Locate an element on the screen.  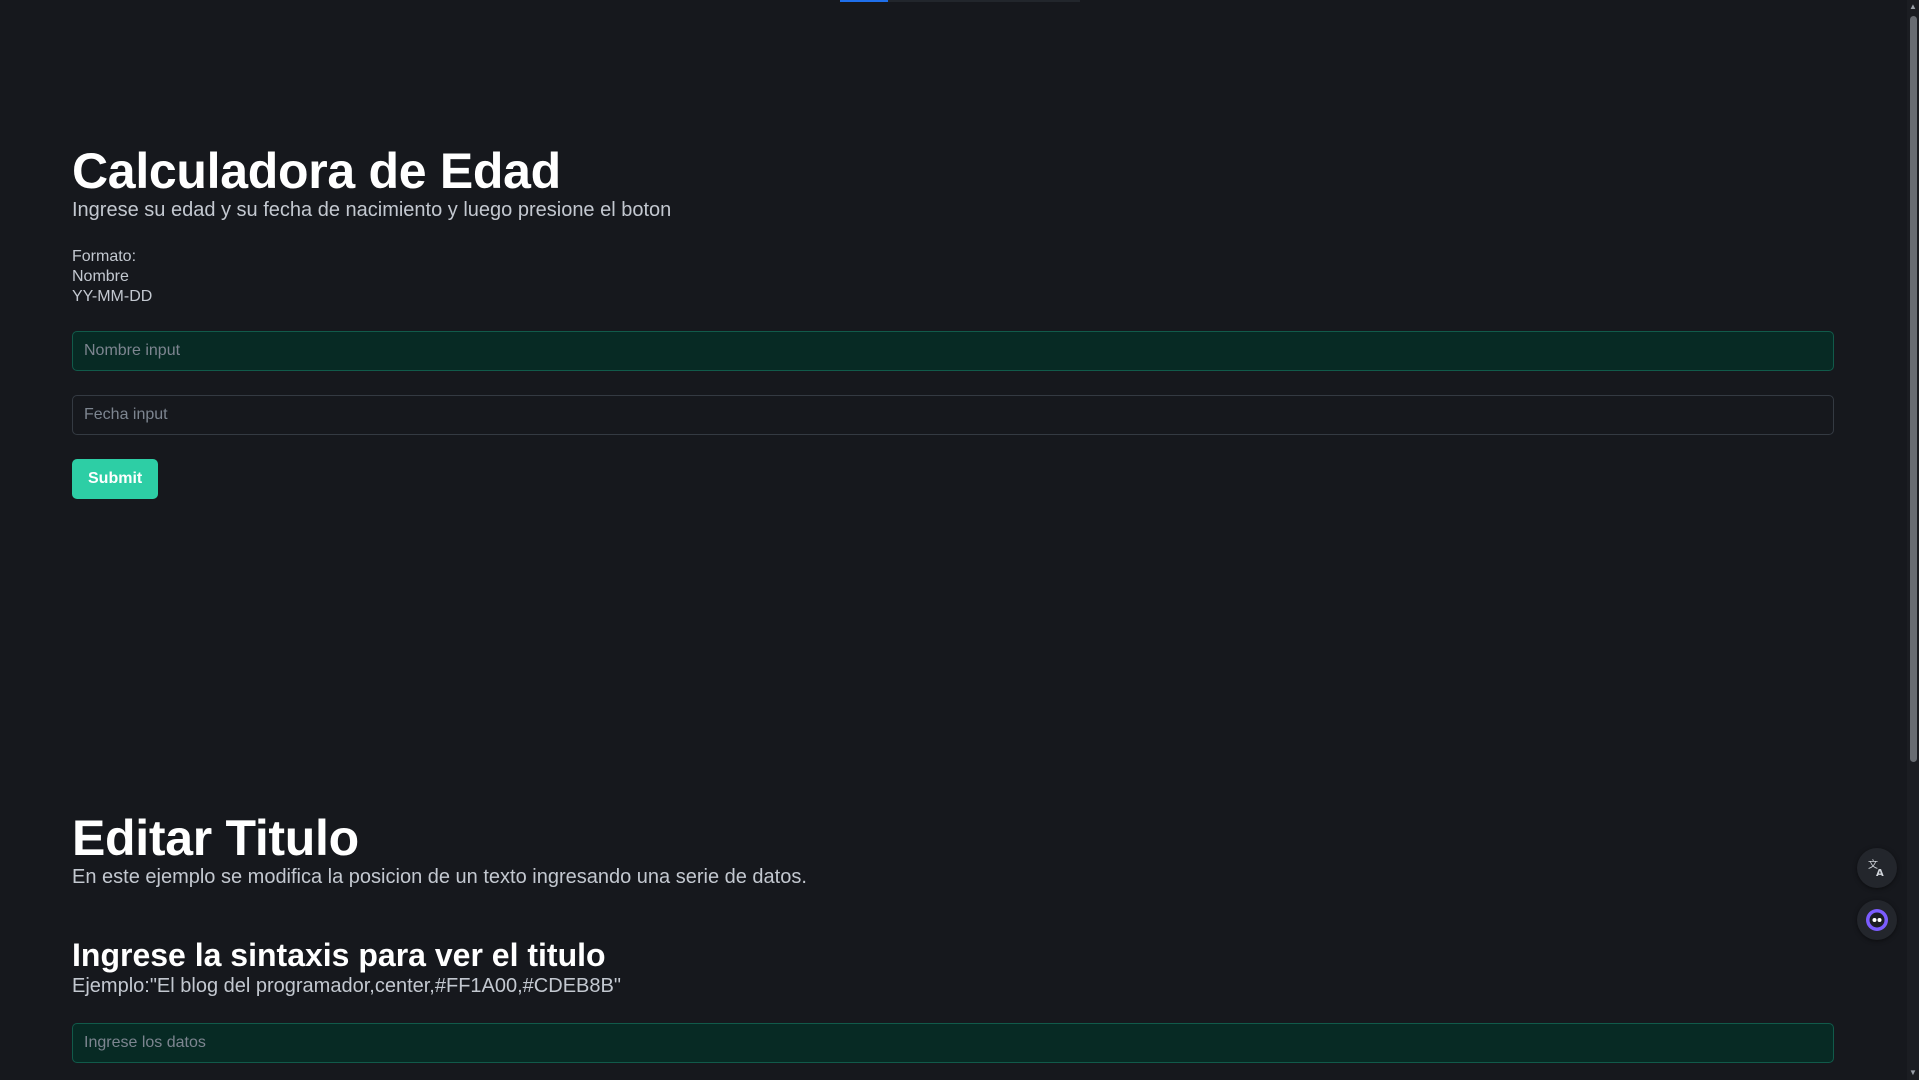
assistant-icon is located at coordinates (1877, 920).